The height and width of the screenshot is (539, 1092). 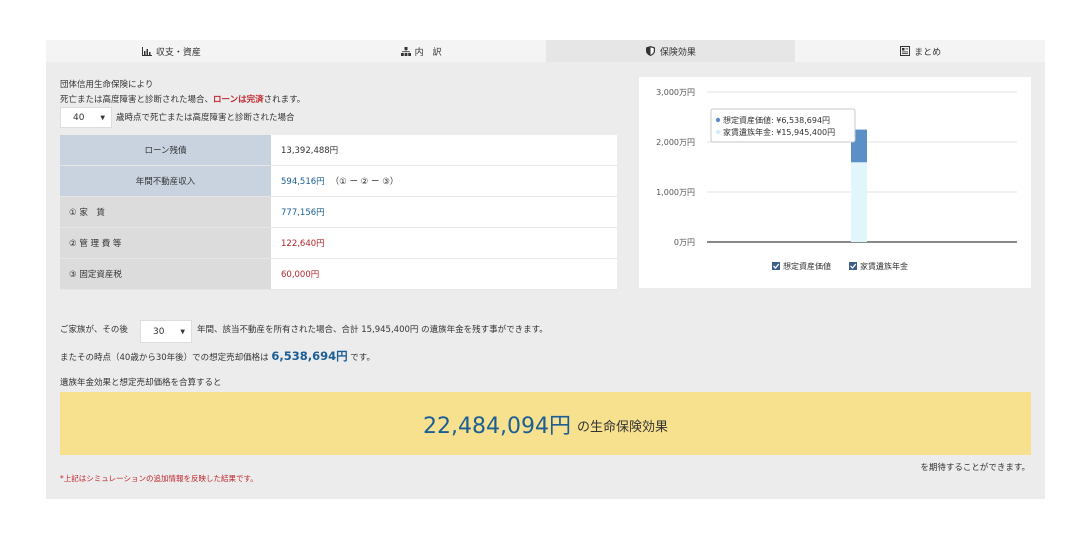 I want to click on bar-chart-icon, so click(x=147, y=51).